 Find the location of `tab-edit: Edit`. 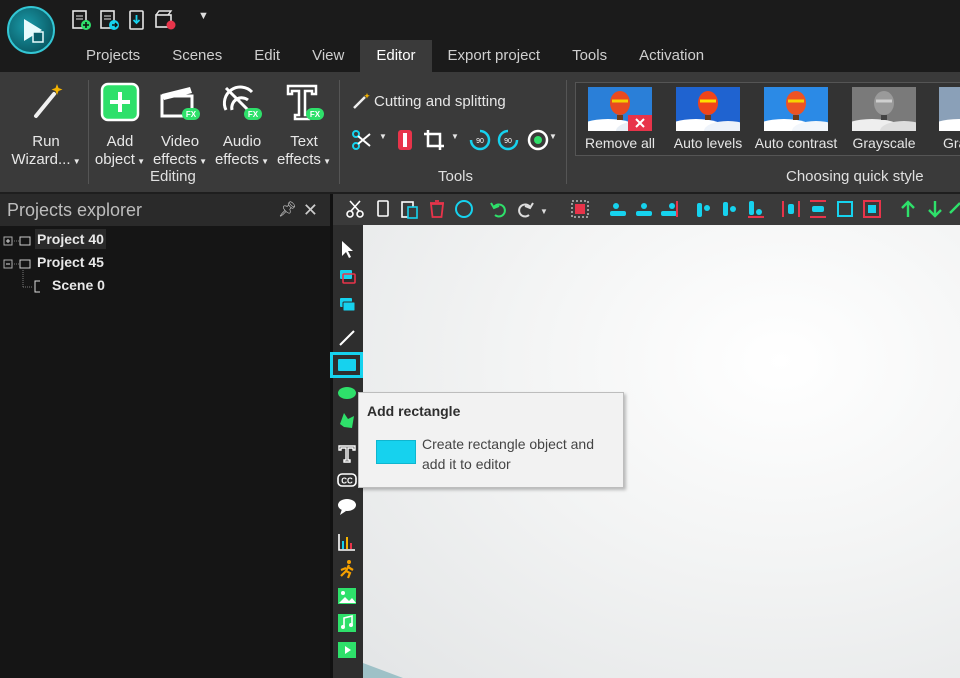

tab-edit: Edit is located at coordinates (267, 56).